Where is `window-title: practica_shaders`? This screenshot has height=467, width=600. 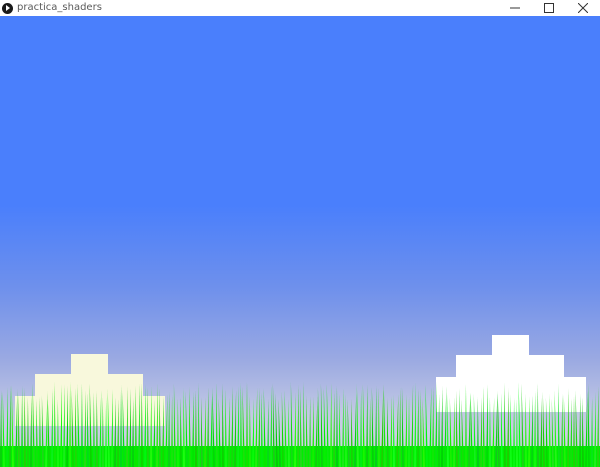
window-title: practica_shaders is located at coordinates (59, 7).